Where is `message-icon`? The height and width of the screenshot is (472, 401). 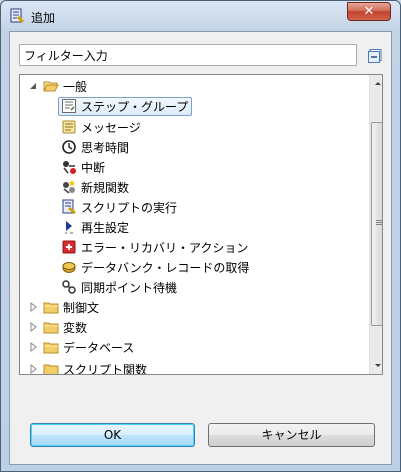
message-icon is located at coordinates (69, 127).